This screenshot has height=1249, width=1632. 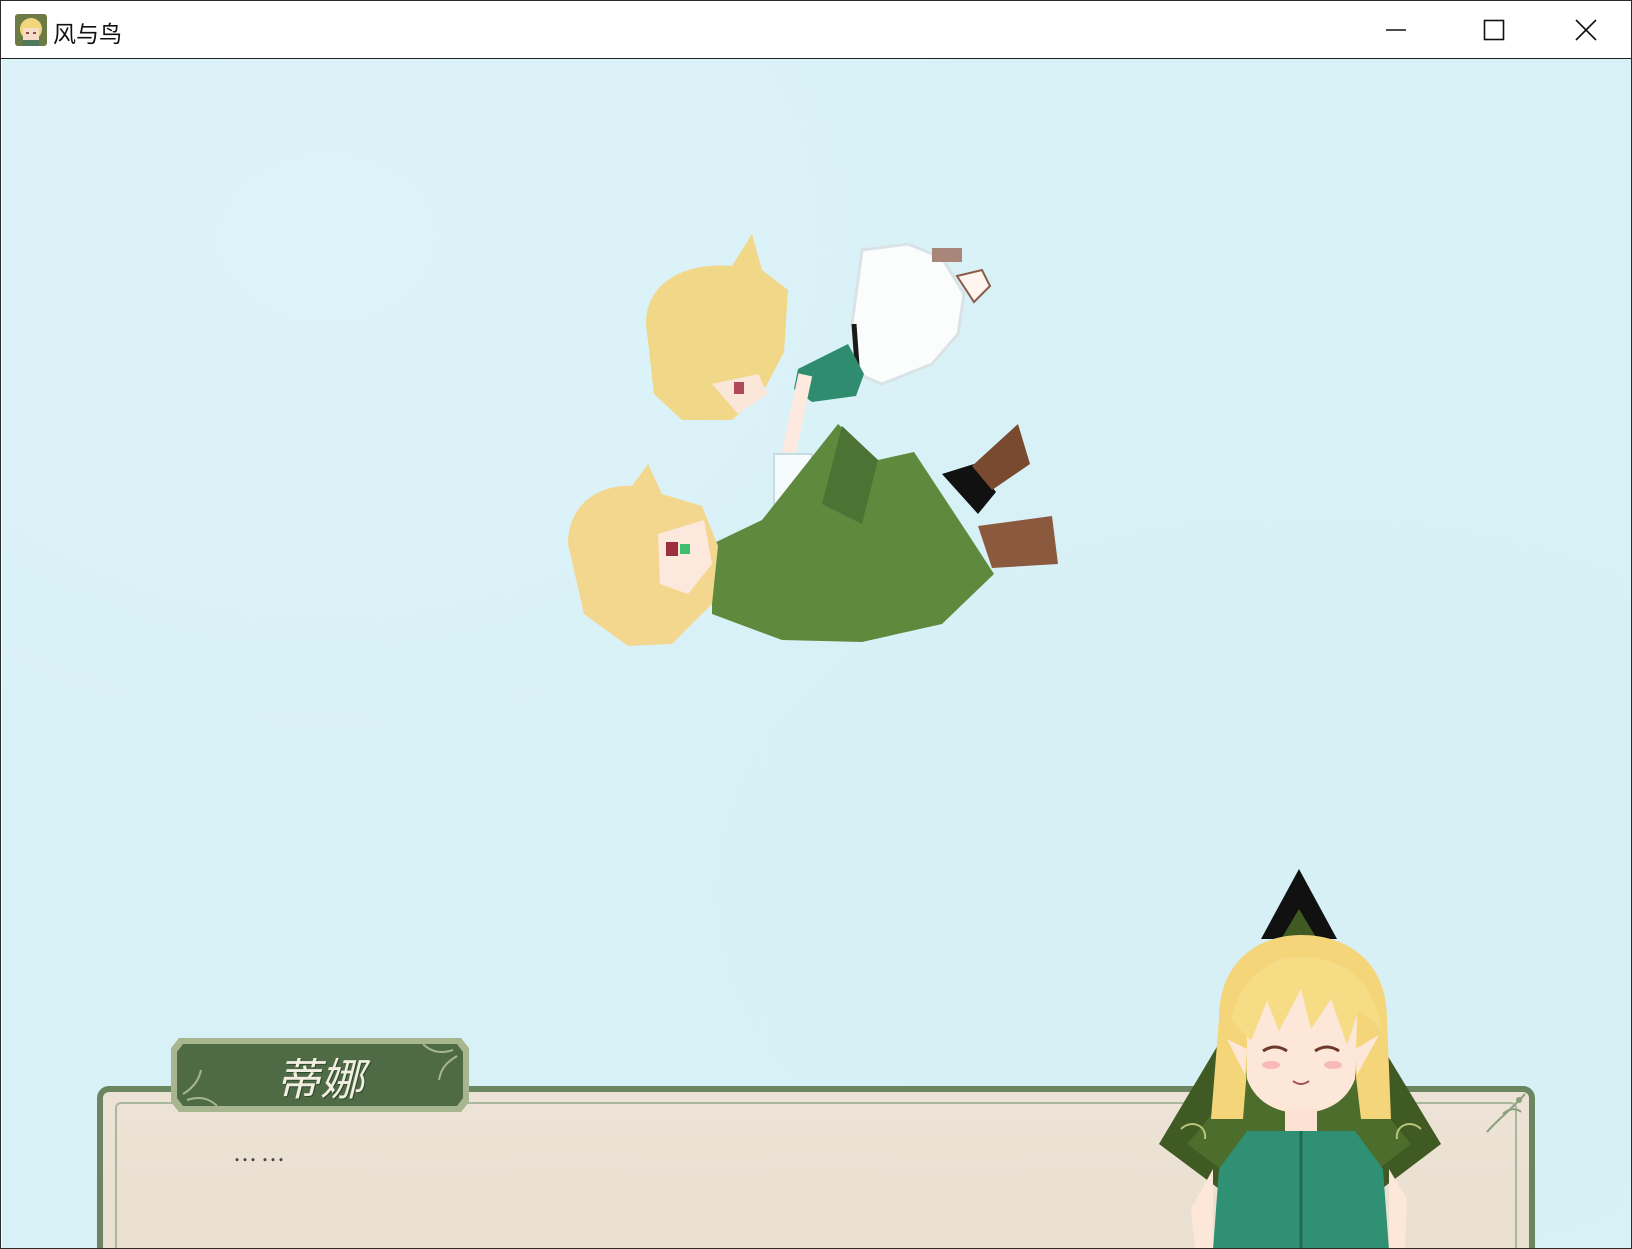 I want to click on game-face-icon, so click(x=31, y=30).